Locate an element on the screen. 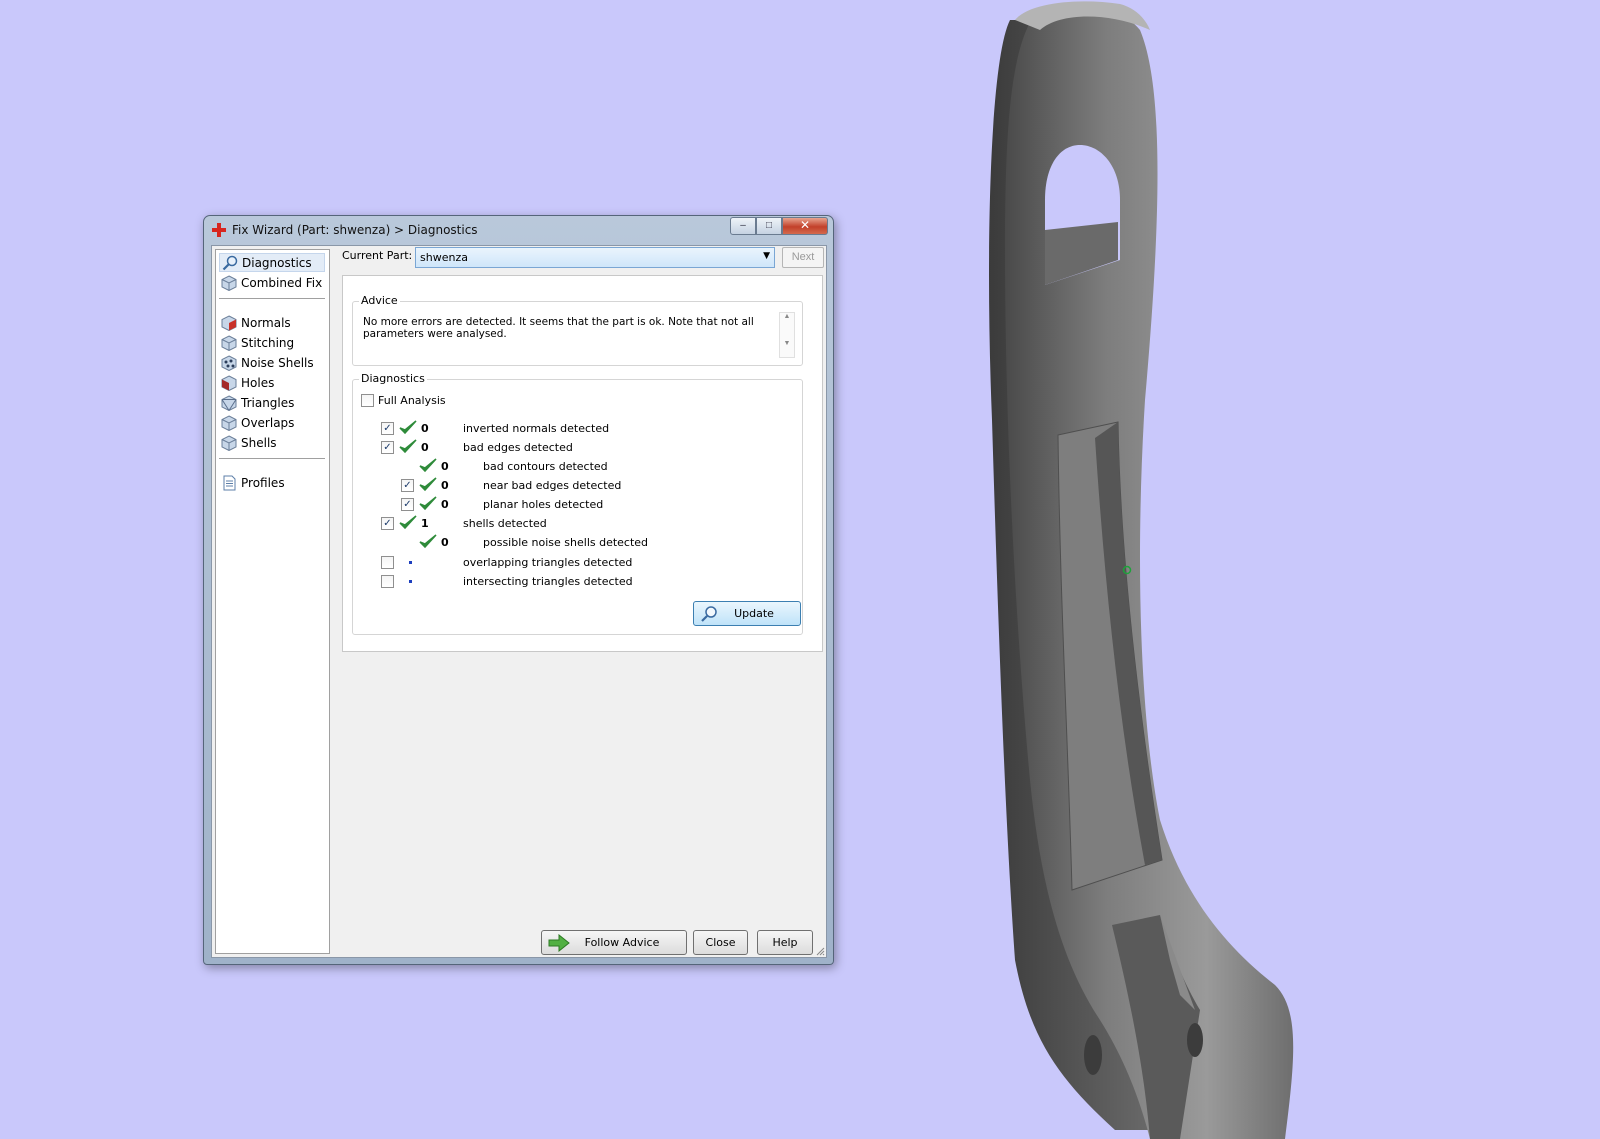  nav-item-profiles: Profiles is located at coordinates (272, 482).